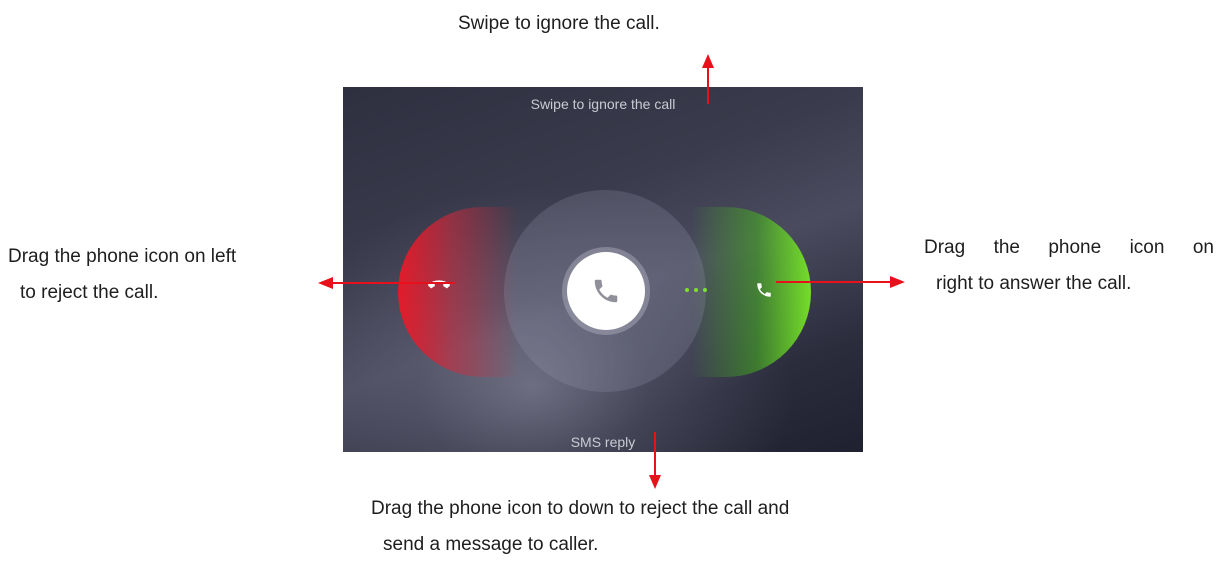 The image size is (1226, 567). What do you see at coordinates (1006, 247) in the screenshot?
I see `word: the` at bounding box center [1006, 247].